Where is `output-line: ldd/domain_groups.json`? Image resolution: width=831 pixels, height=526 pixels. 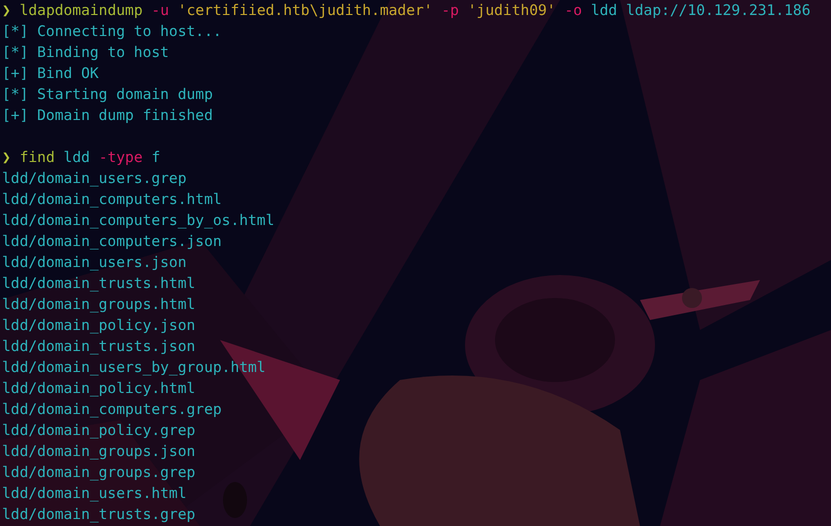
output-line: ldd/domain_groups.json is located at coordinates (99, 452).